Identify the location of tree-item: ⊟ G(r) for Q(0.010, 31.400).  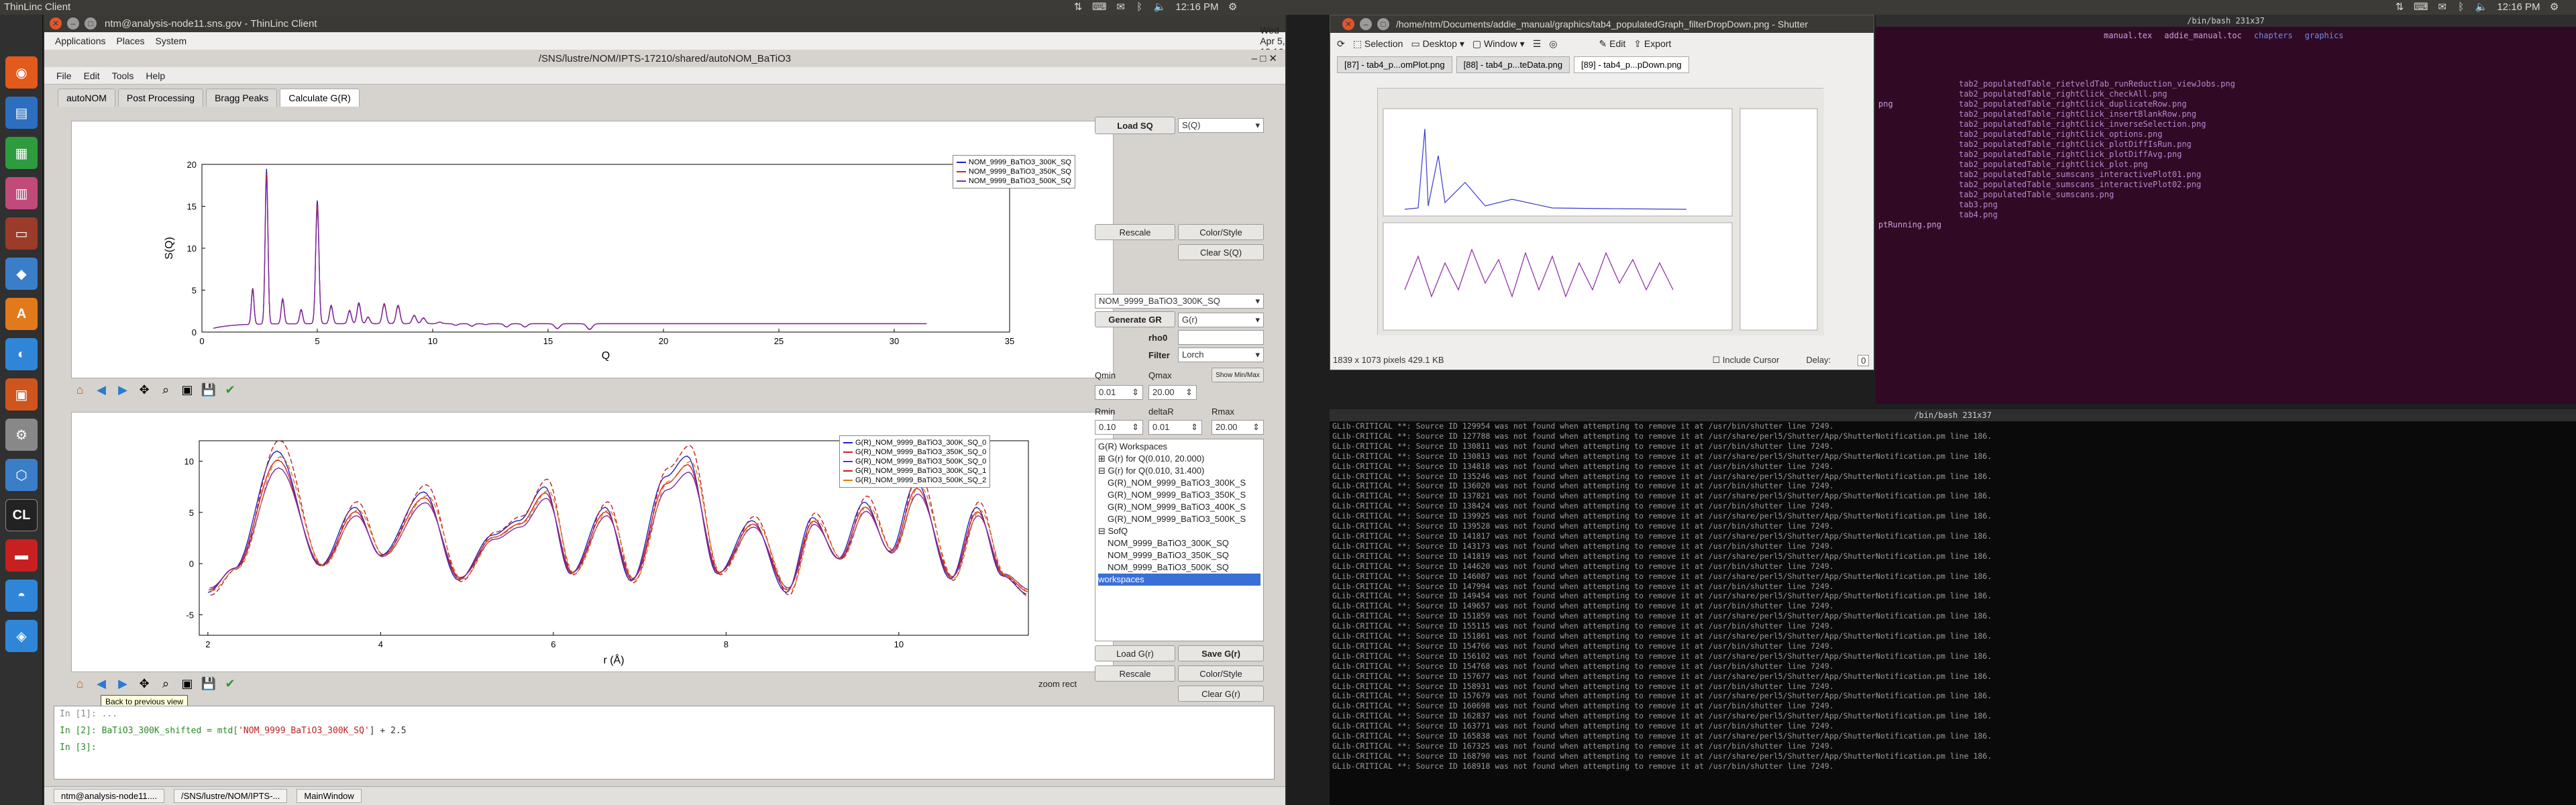
(1179, 471).